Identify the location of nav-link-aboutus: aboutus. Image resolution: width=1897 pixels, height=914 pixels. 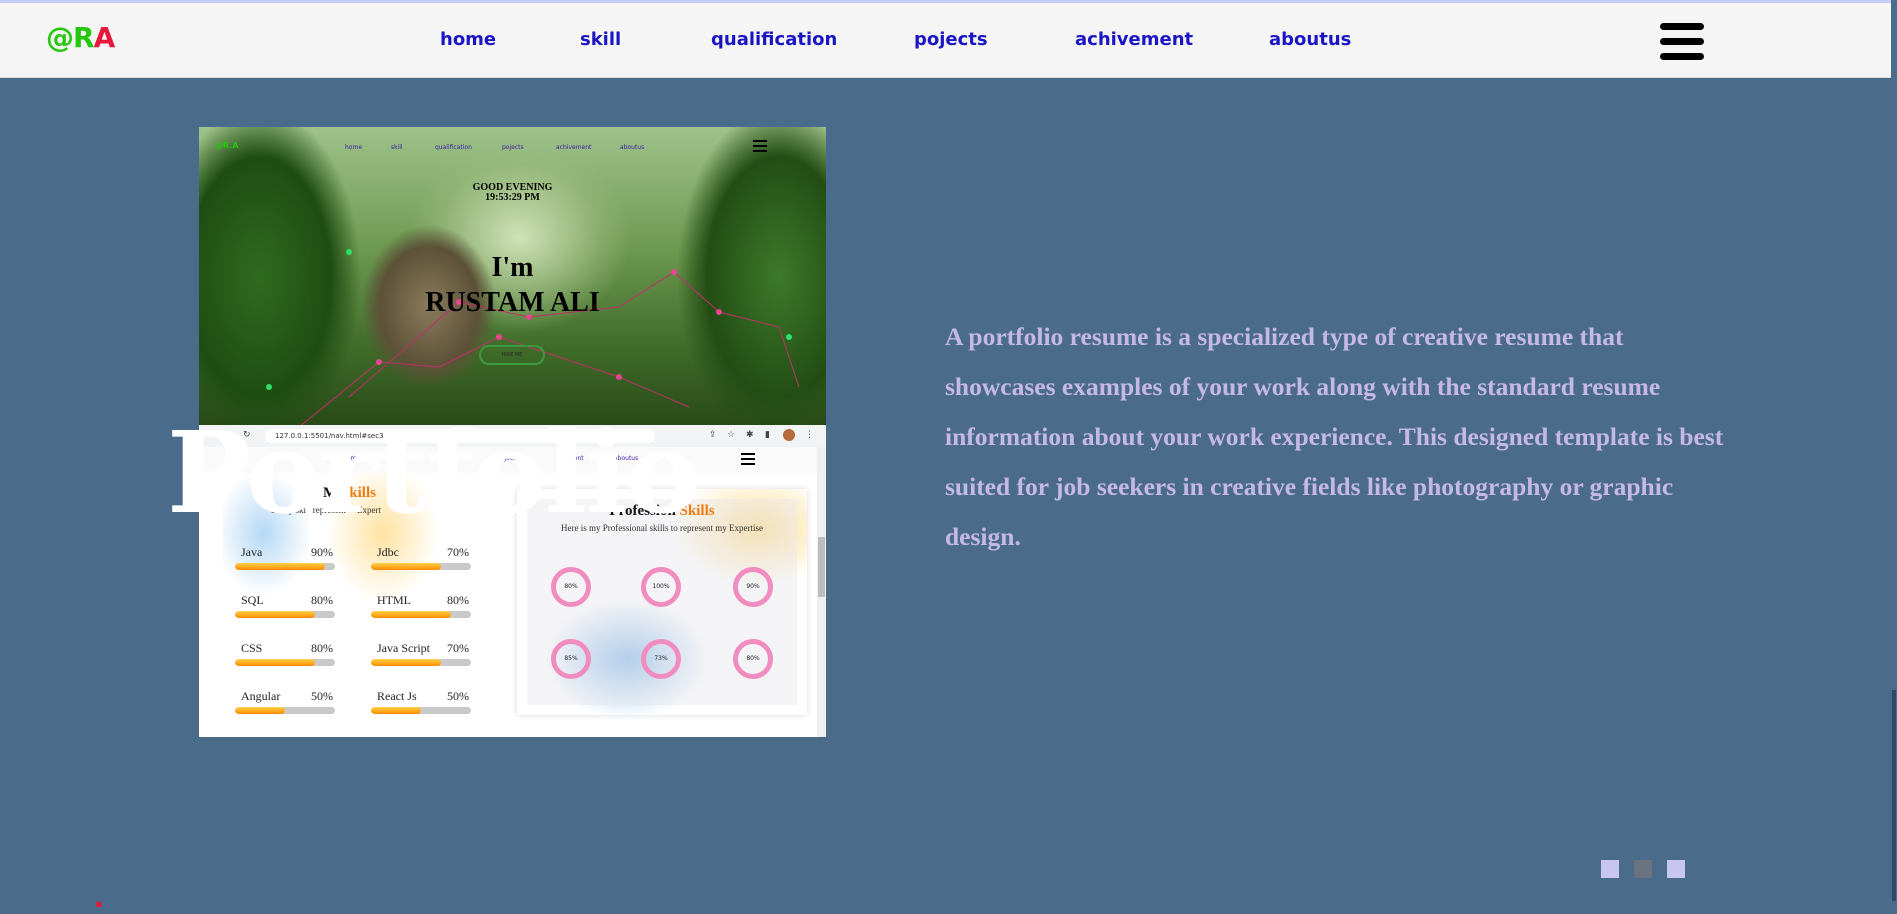
(1310, 39).